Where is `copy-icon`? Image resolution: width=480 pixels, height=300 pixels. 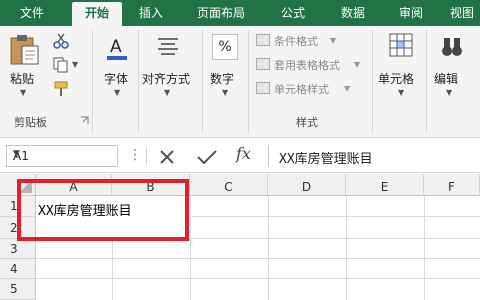
copy-icon is located at coordinates (61, 65).